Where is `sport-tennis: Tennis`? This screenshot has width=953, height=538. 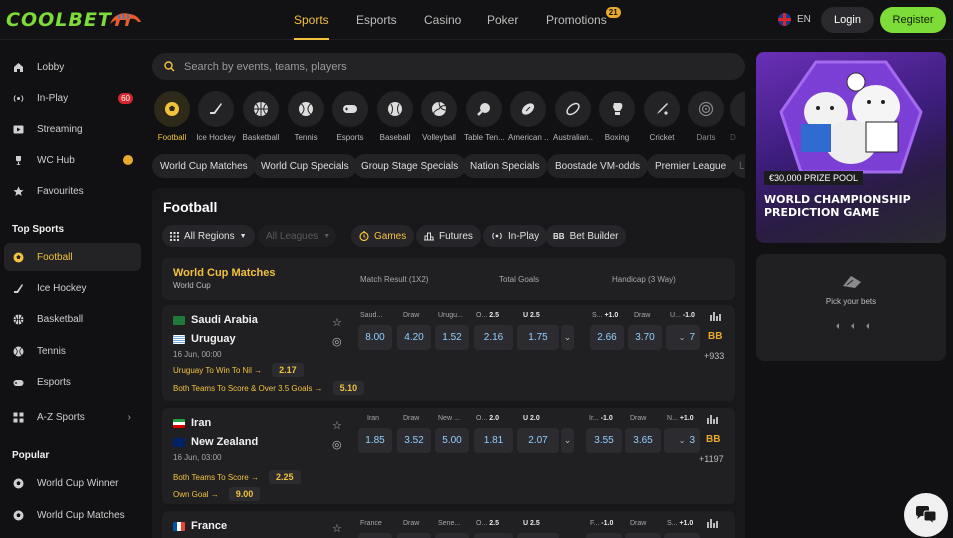 sport-tennis: Tennis is located at coordinates (306, 116).